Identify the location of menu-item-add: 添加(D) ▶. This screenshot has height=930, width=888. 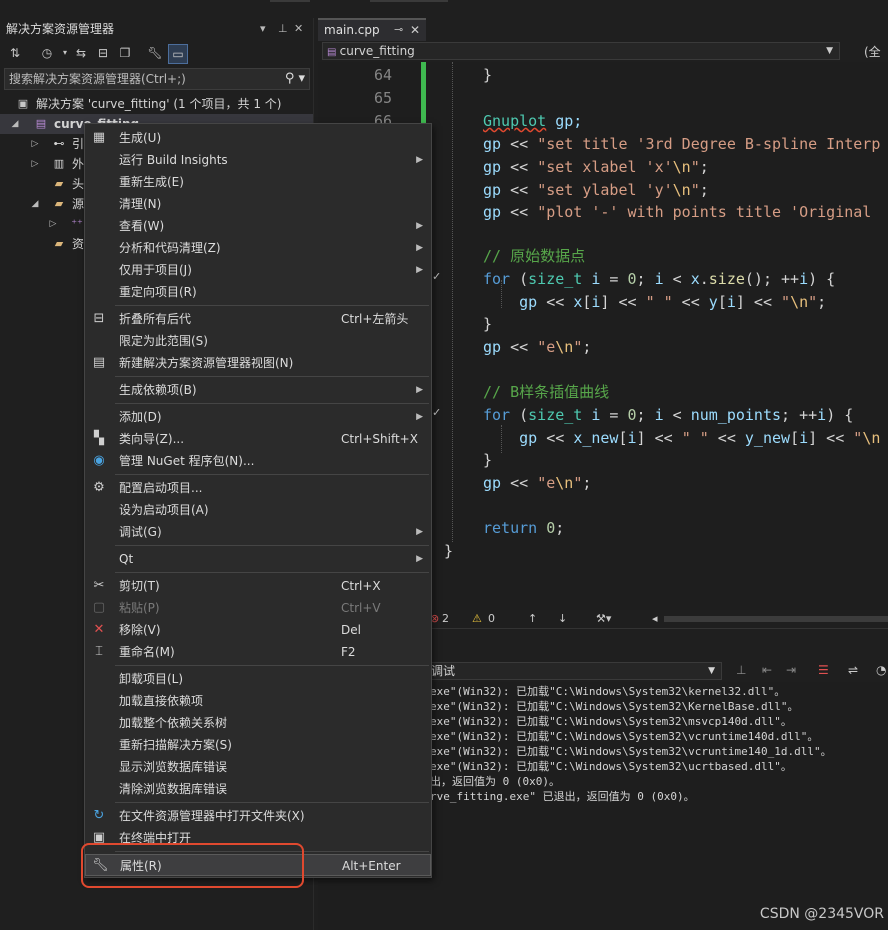
(258, 417).